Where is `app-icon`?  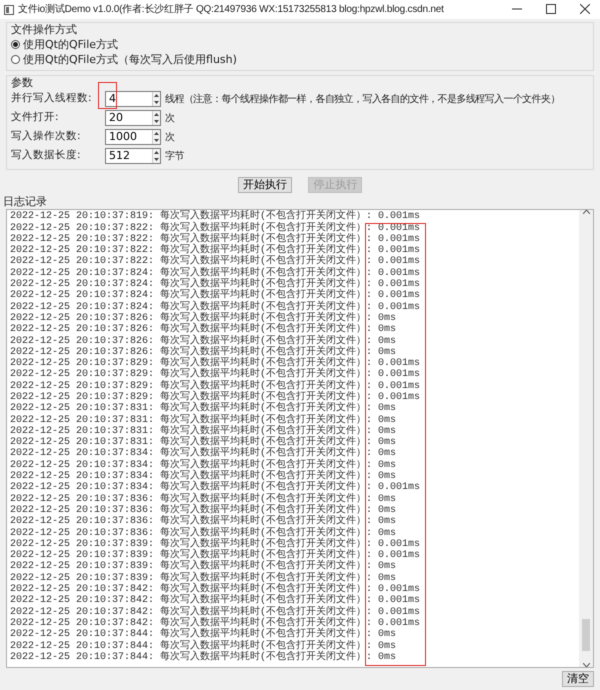
app-icon is located at coordinates (9, 9).